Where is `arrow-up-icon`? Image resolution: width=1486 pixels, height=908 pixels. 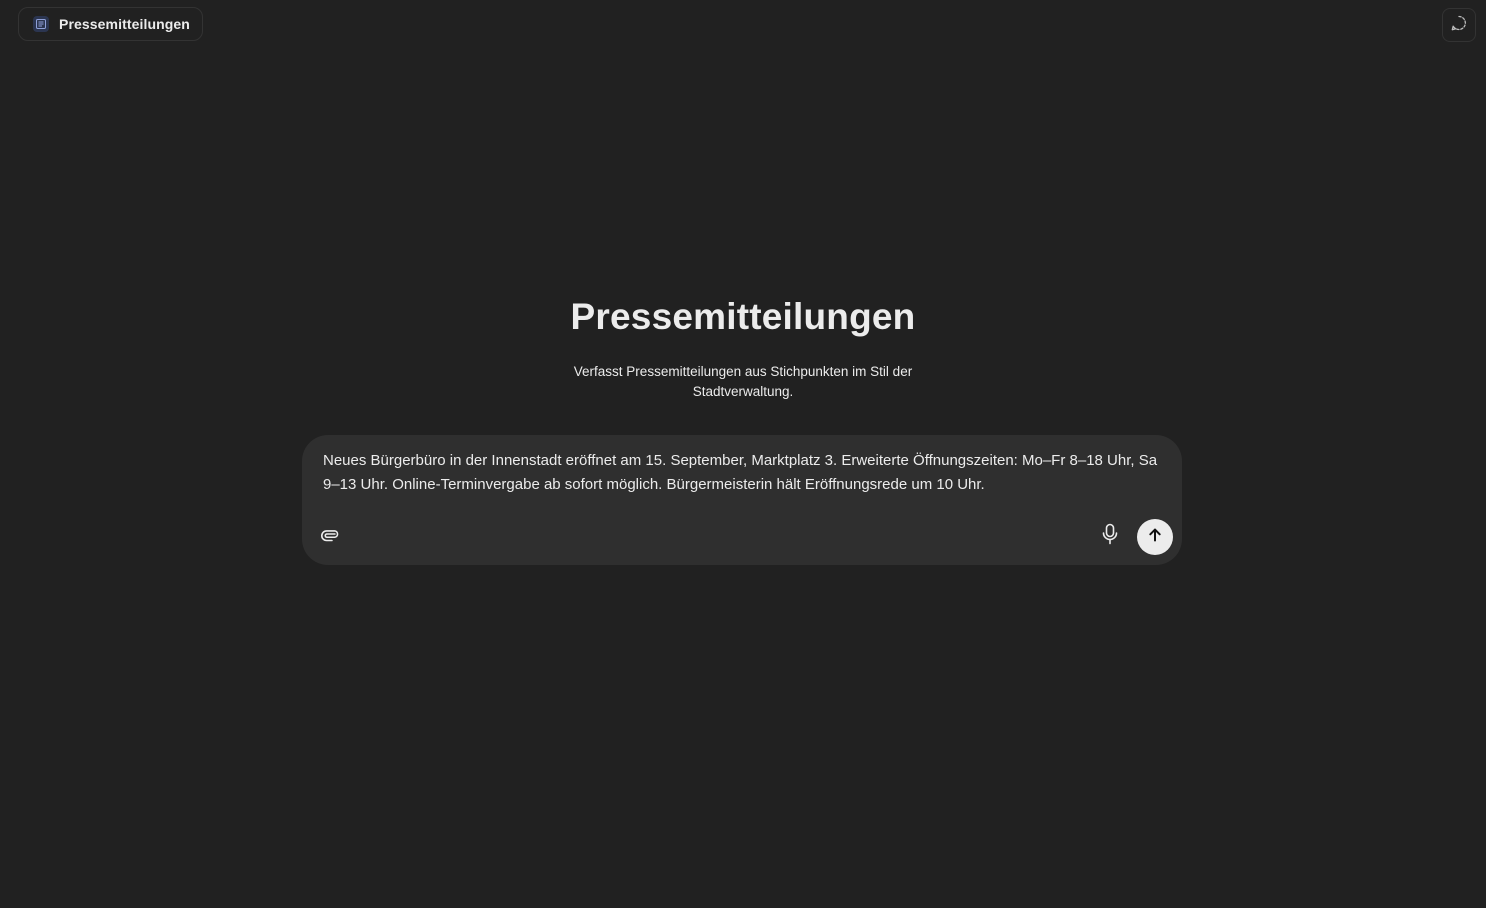
arrow-up-icon is located at coordinates (1155, 537).